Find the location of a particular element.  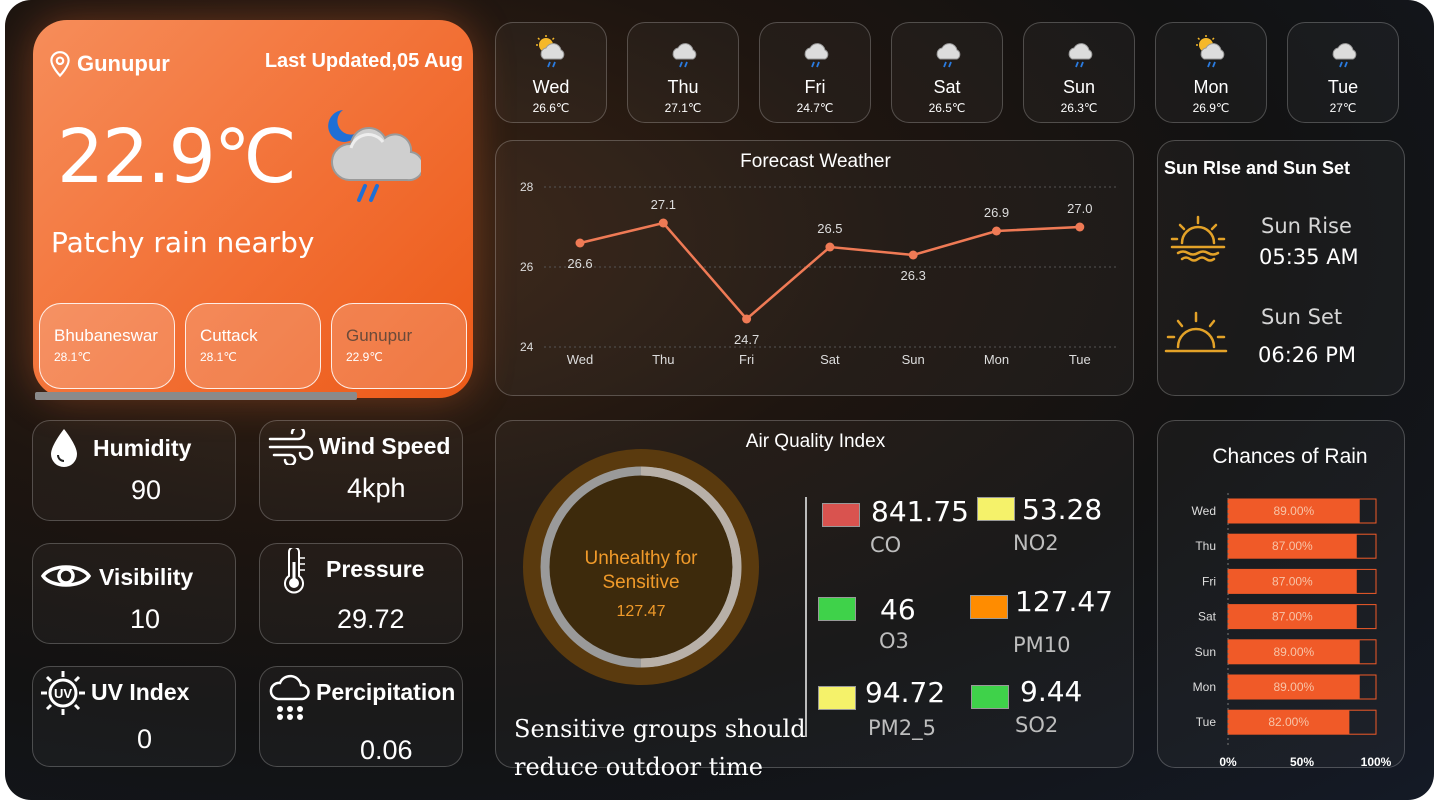

day-temp: 26.5℃ is located at coordinates (947, 108).